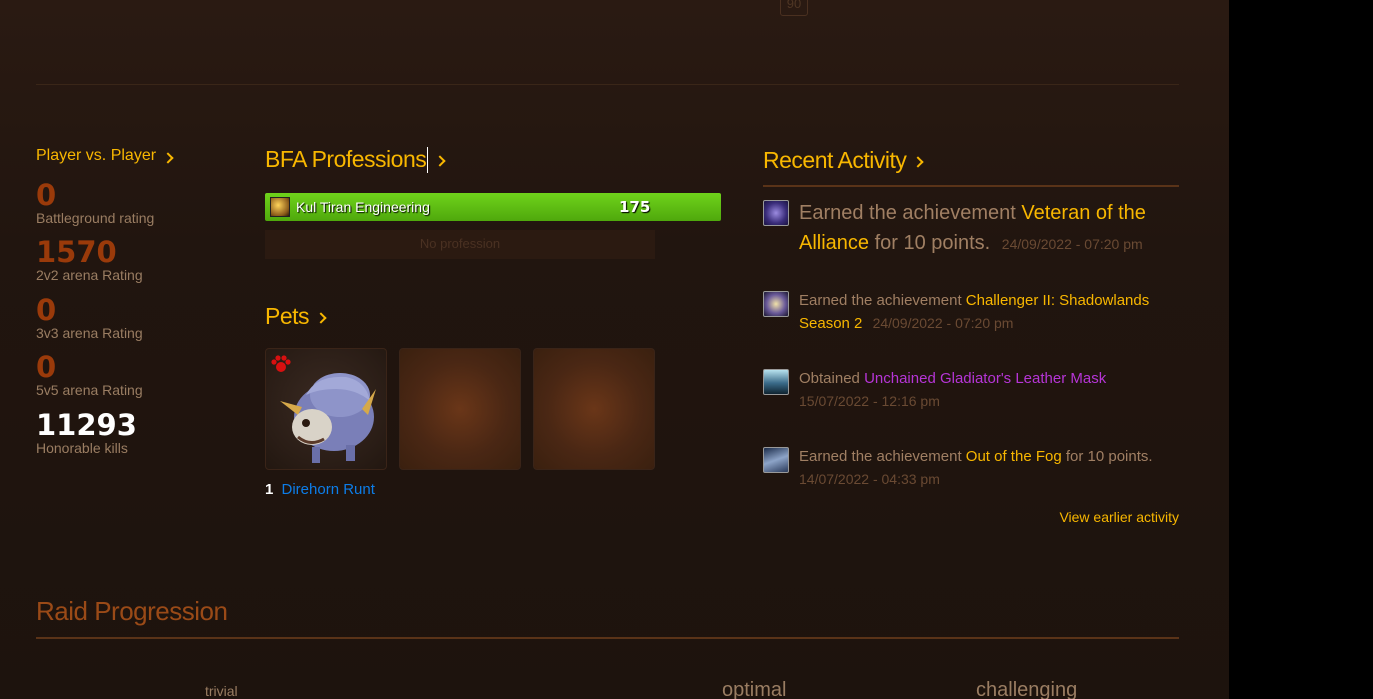 This screenshot has height=699, width=1373. What do you see at coordinates (1014, 456) in the screenshot?
I see `activity-link: Out of the Fog` at bounding box center [1014, 456].